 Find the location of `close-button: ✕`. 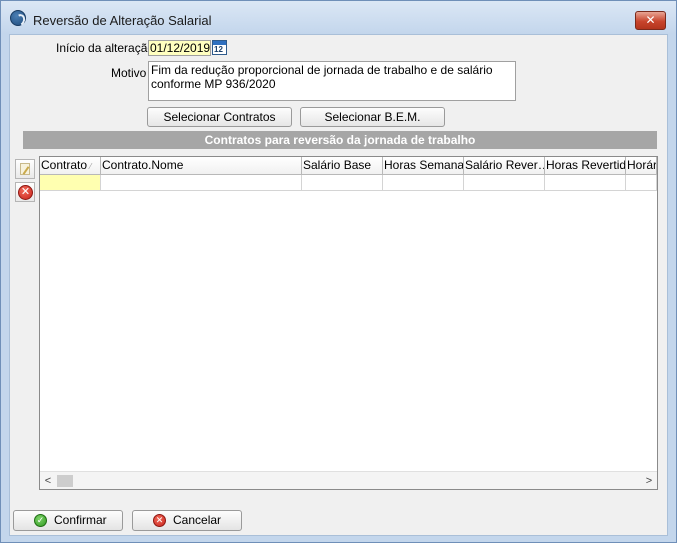

close-button: ✕ is located at coordinates (650, 20).